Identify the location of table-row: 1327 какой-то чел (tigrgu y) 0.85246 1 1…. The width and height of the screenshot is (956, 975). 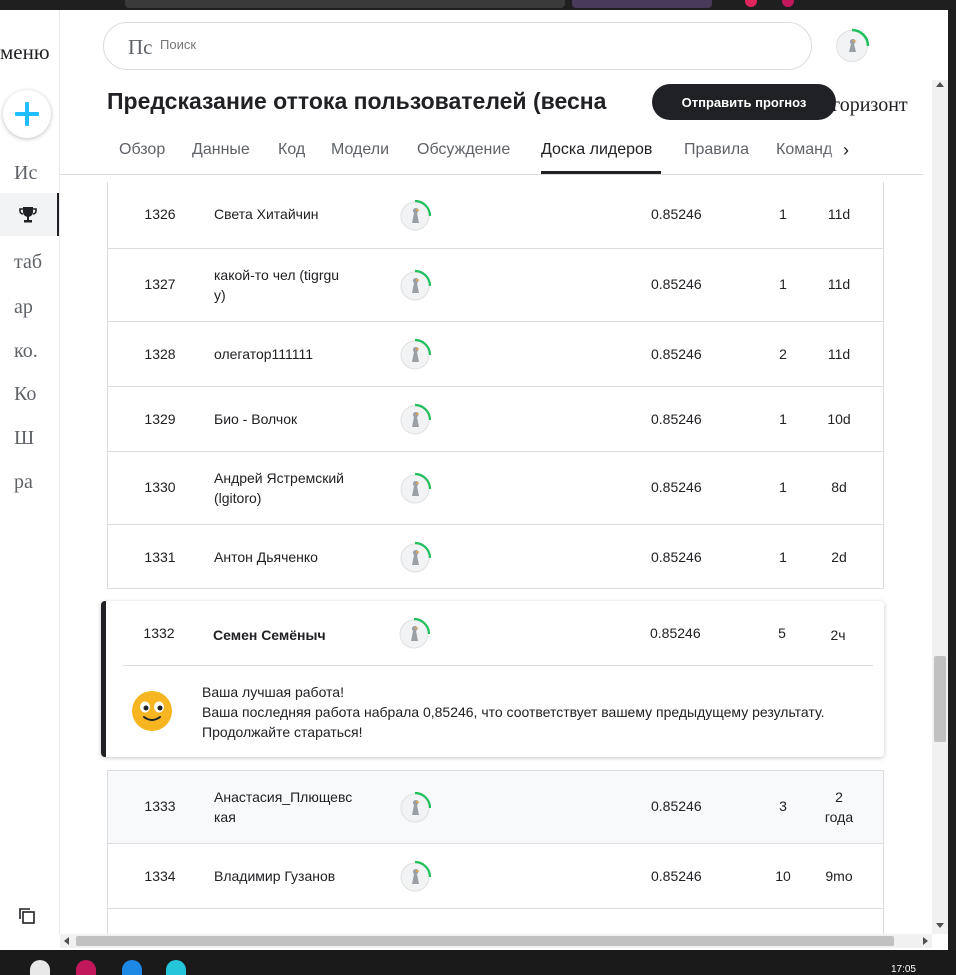
(495, 284).